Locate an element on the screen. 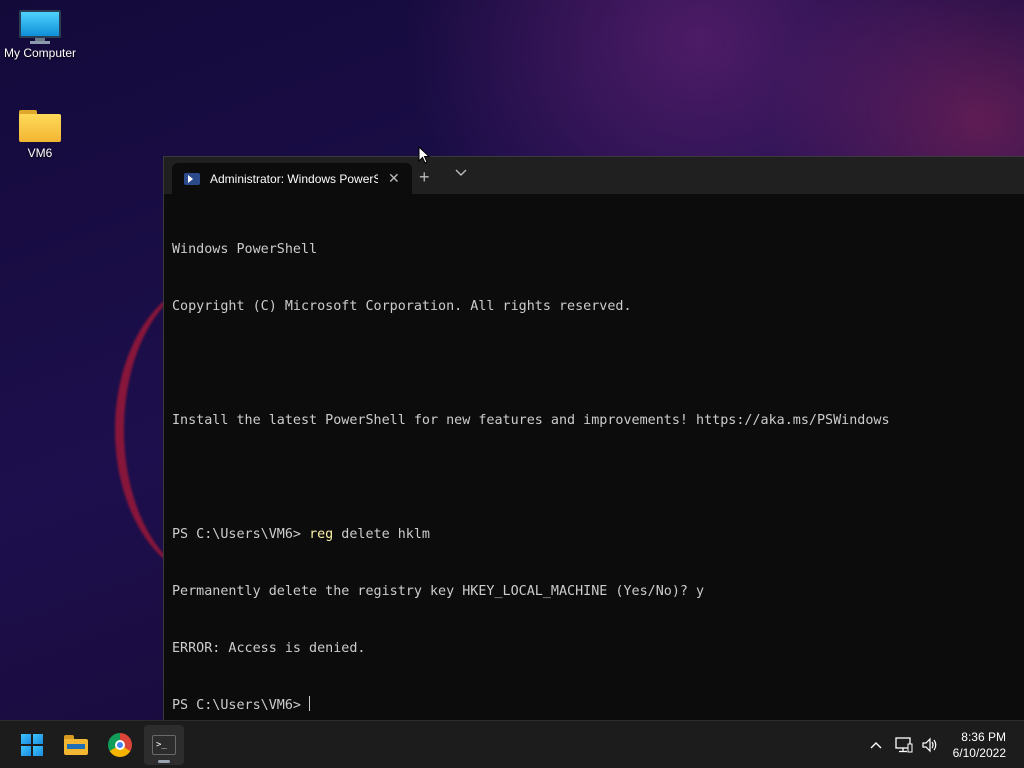 The image size is (1024, 768). chrome-button is located at coordinates (120, 745).